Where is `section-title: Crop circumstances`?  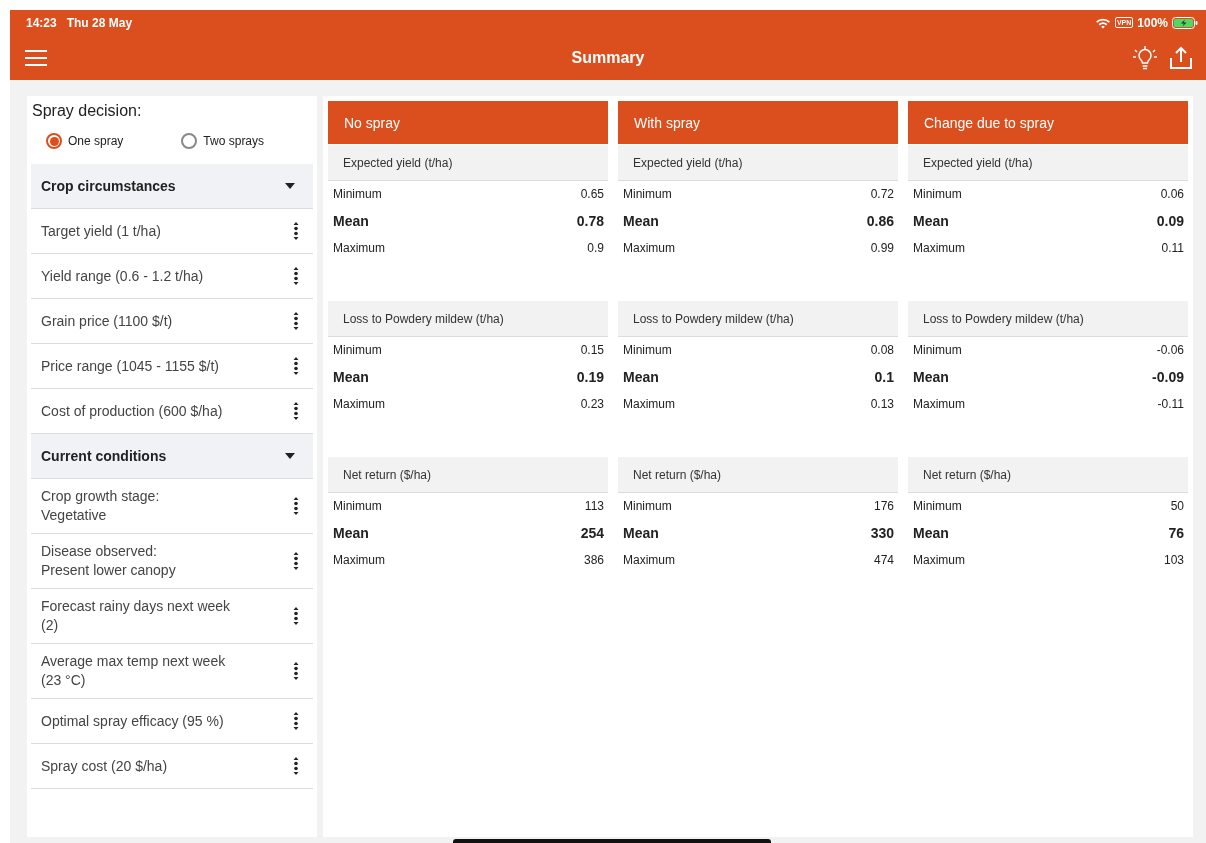 section-title: Crop circumstances is located at coordinates (108, 186).